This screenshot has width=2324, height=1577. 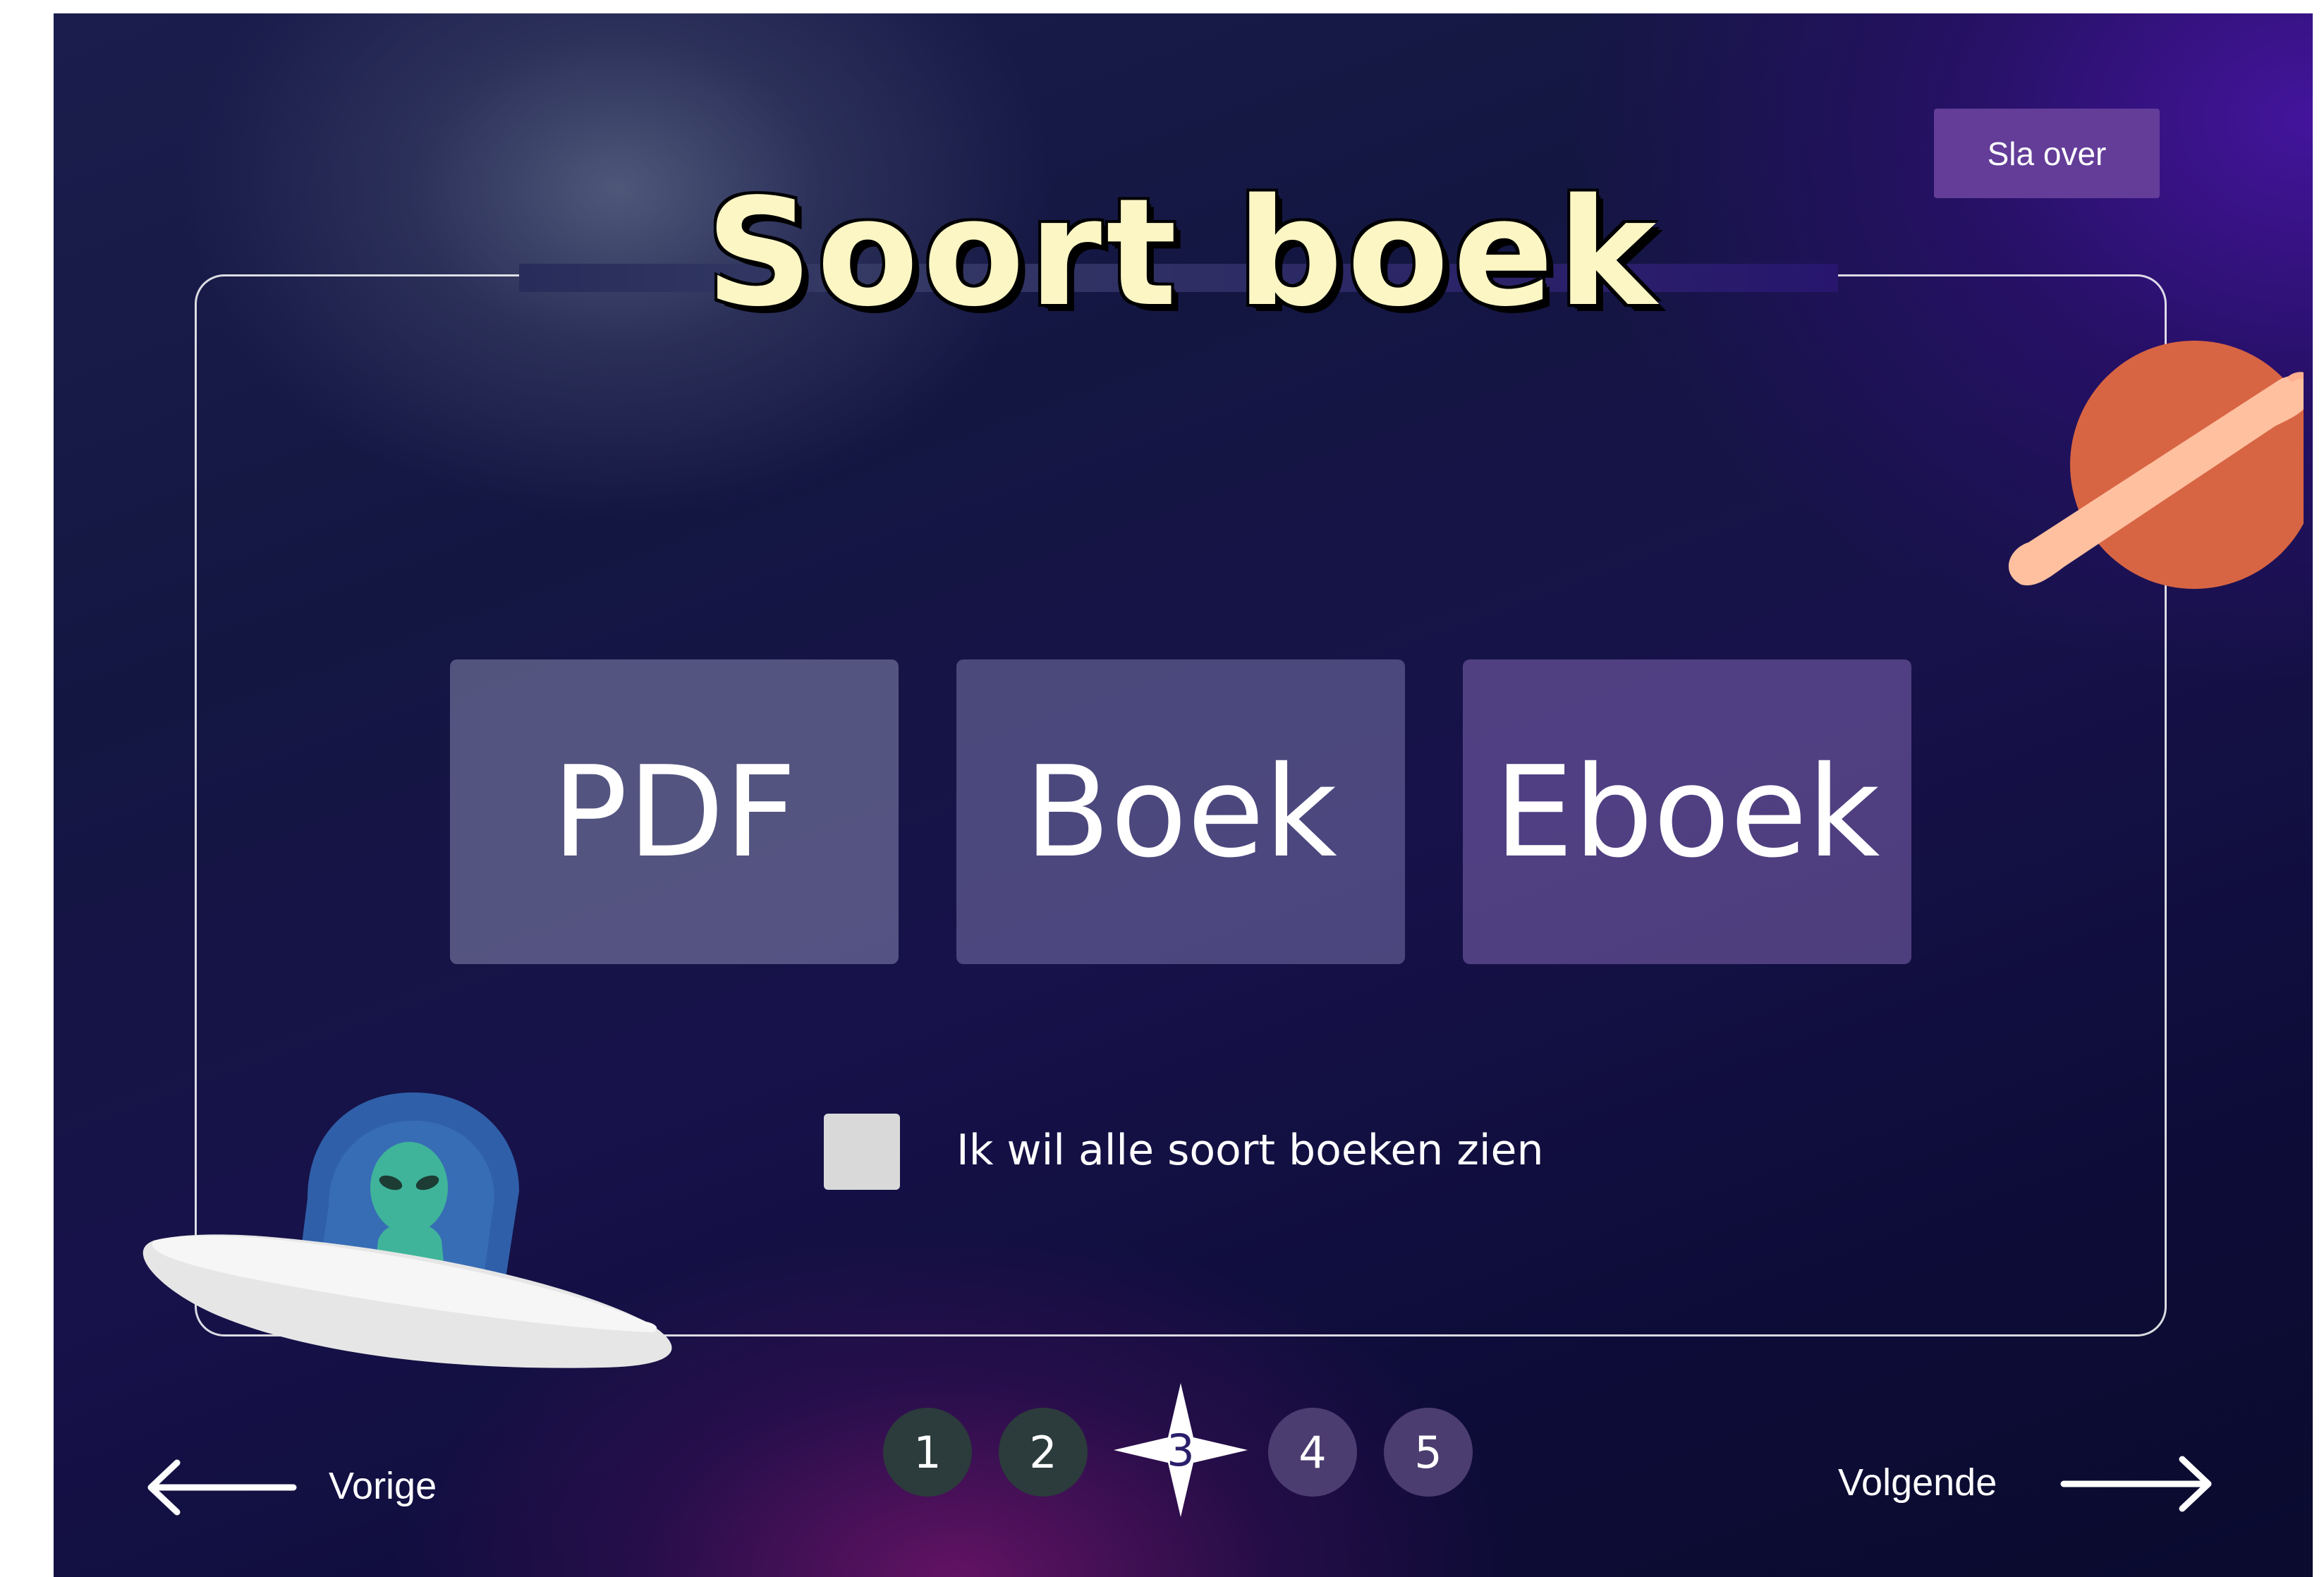 I want to click on ufo-illustration, so click(x=407, y=1230).